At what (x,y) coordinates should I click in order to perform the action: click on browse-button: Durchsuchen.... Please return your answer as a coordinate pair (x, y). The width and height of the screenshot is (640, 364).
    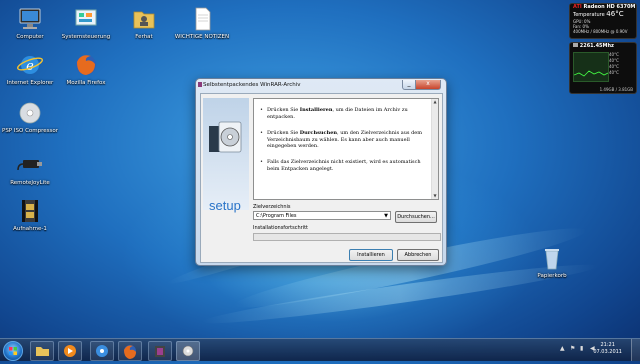
    Looking at the image, I should click on (416, 217).